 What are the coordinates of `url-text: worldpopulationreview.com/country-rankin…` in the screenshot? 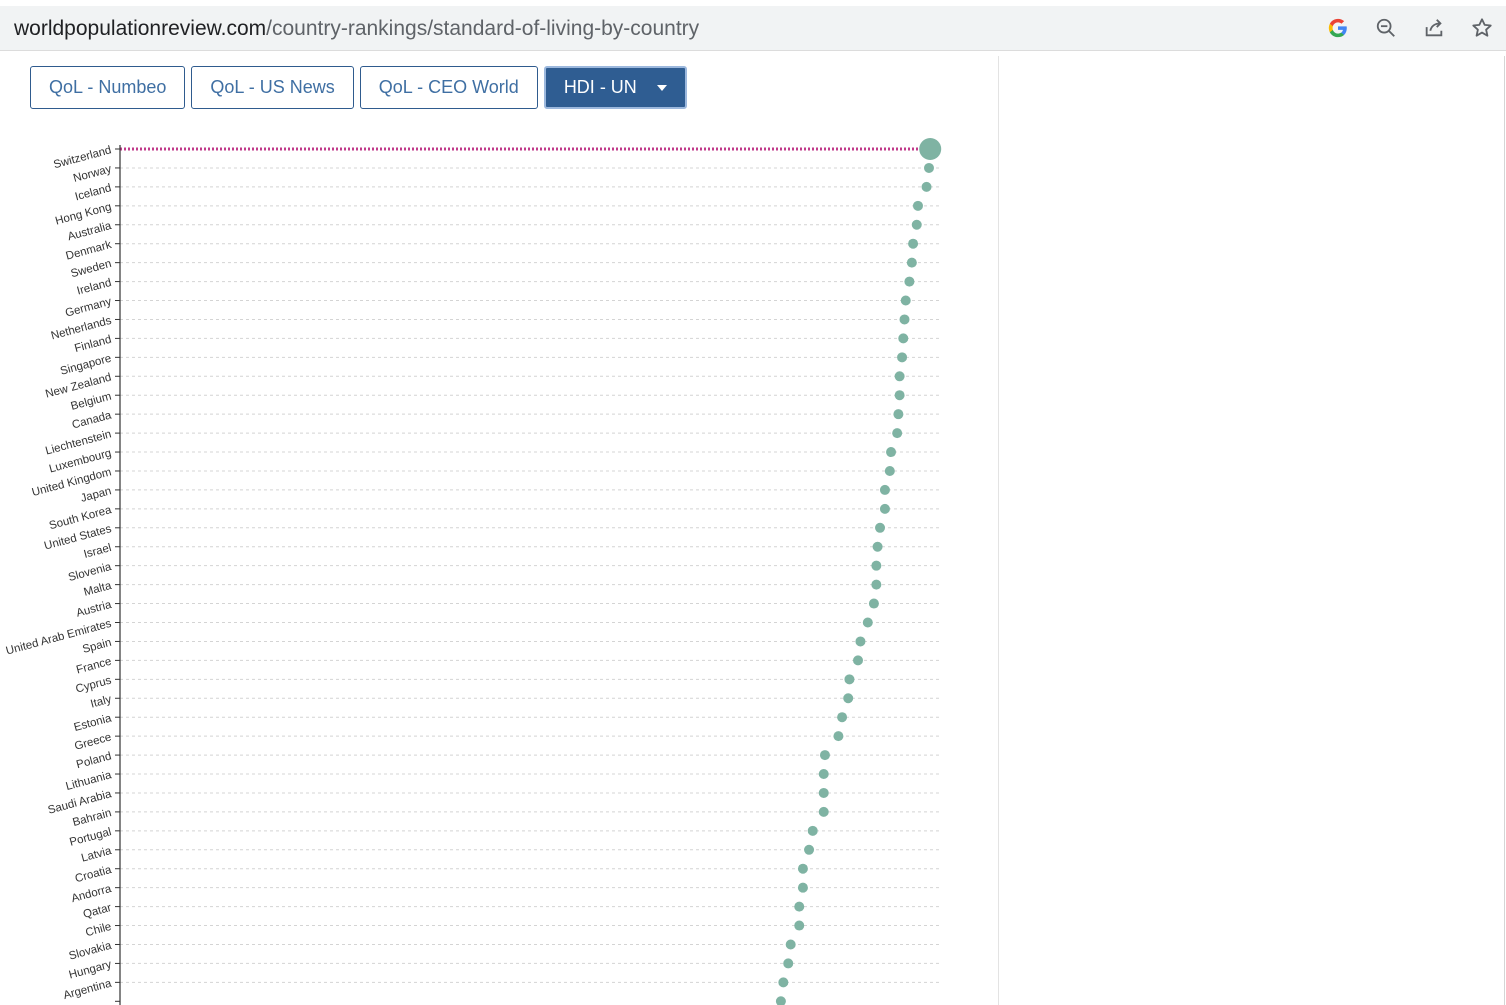 It's located at (356, 29).